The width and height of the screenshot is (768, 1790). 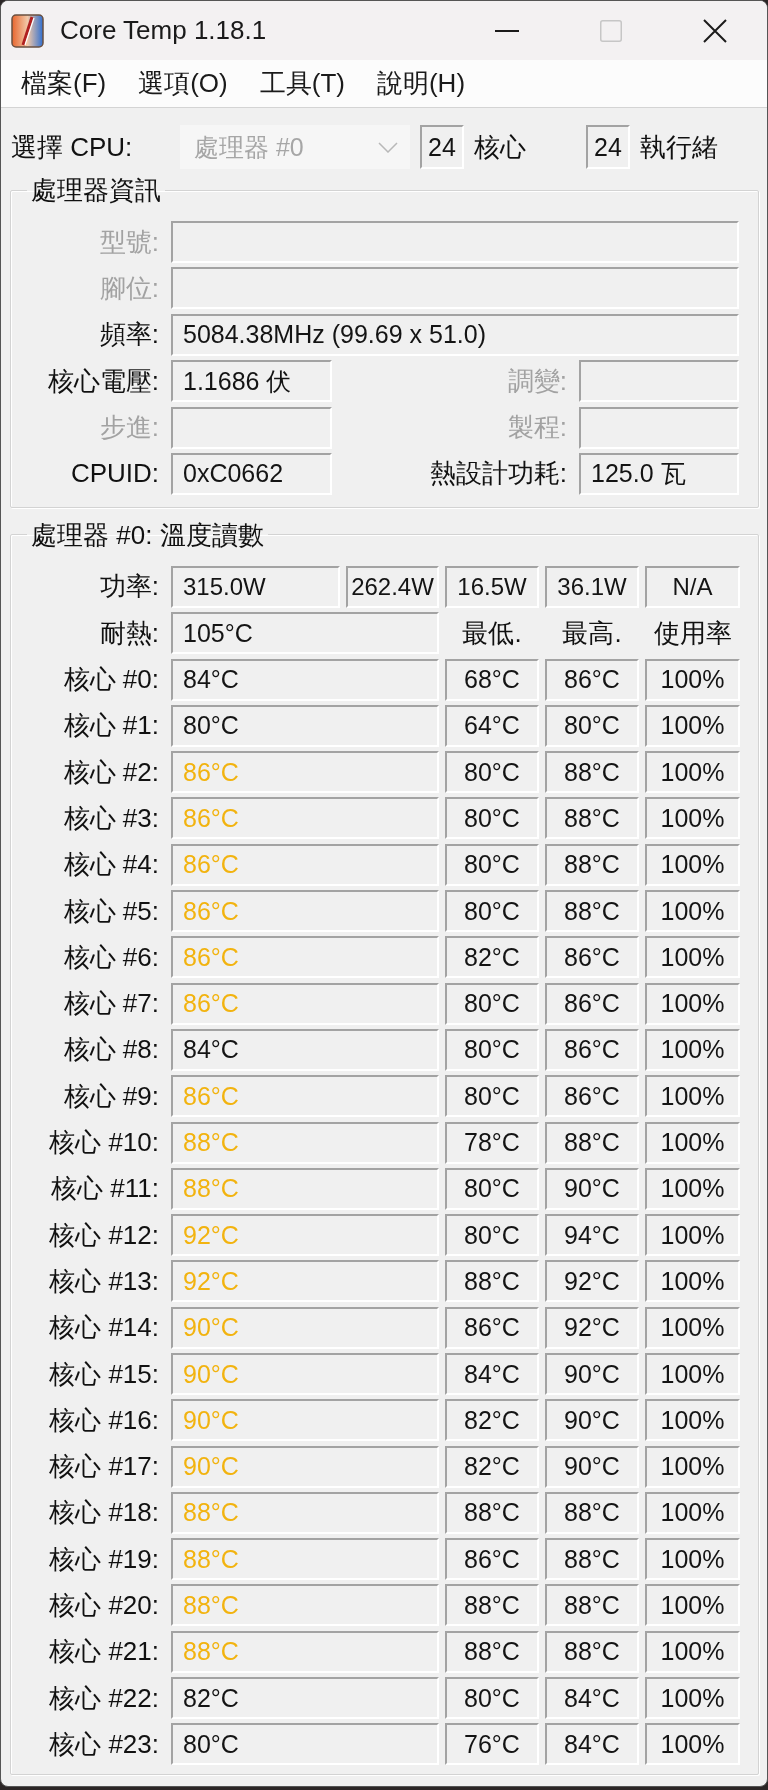 What do you see at coordinates (104, 1744) in the screenshot?
I see `core-label: 核心 #23:` at bounding box center [104, 1744].